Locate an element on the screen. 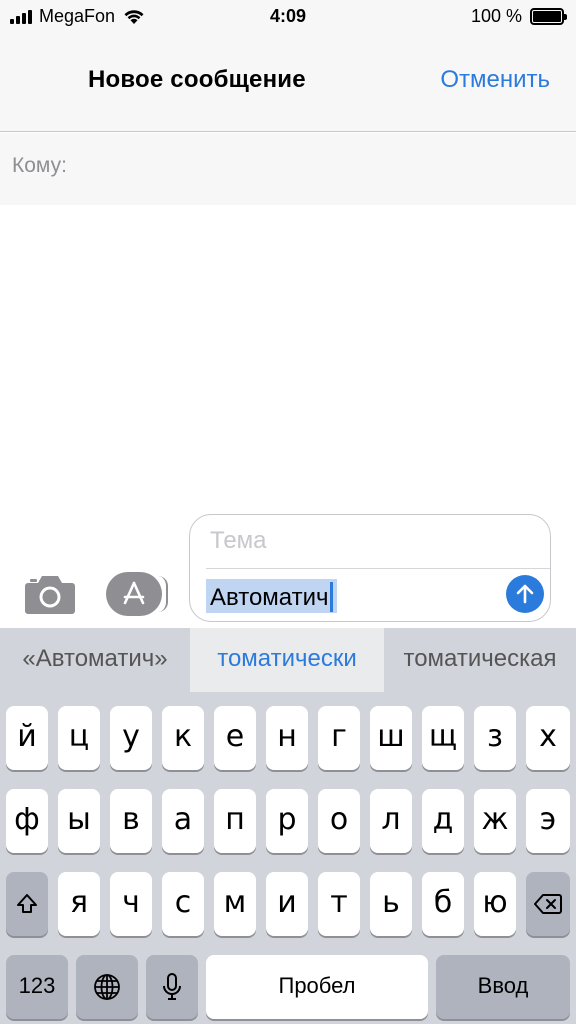 The width and height of the screenshot is (576, 1024). message-input: Автоматич is located at coordinates (271, 596).